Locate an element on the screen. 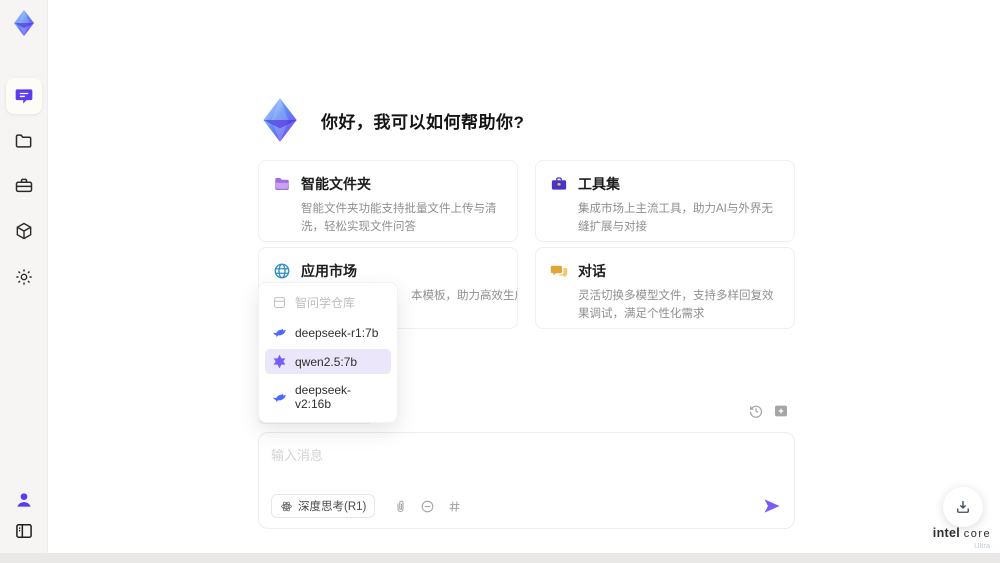  greeting-title: 你好，我可以如何帮助你? is located at coordinates (423, 122).